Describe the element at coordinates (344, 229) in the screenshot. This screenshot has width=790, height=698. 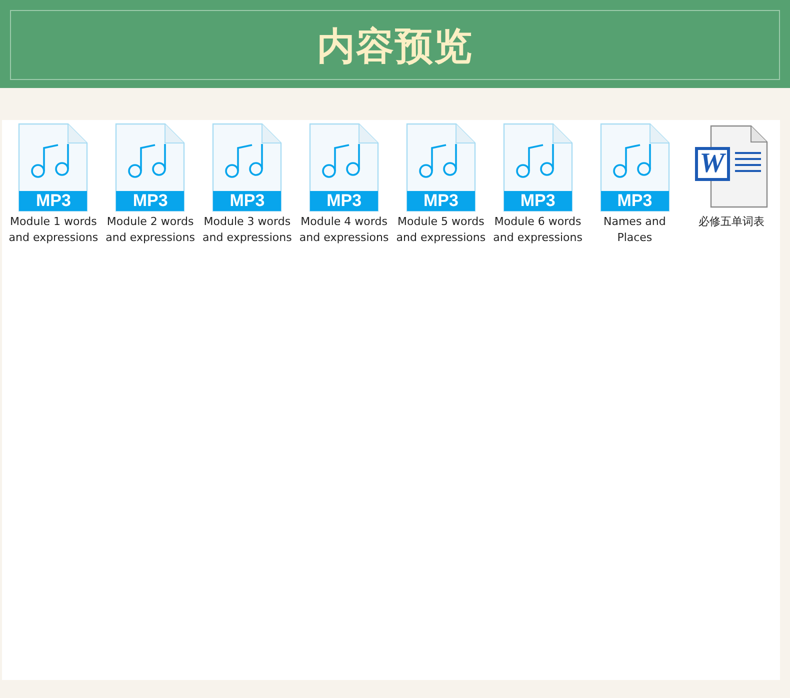
I see `file-name: Module 4 words and expressions` at that location.